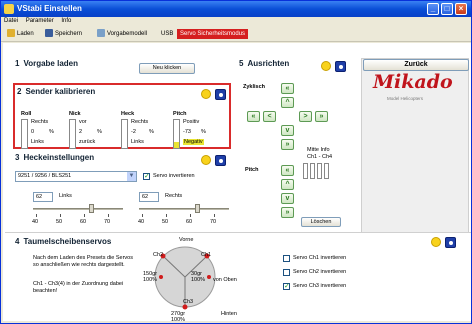 This screenshot has height=324, width=472. Describe the element at coordinates (176, 134) in the screenshot. I see `pitch-bar` at that location.